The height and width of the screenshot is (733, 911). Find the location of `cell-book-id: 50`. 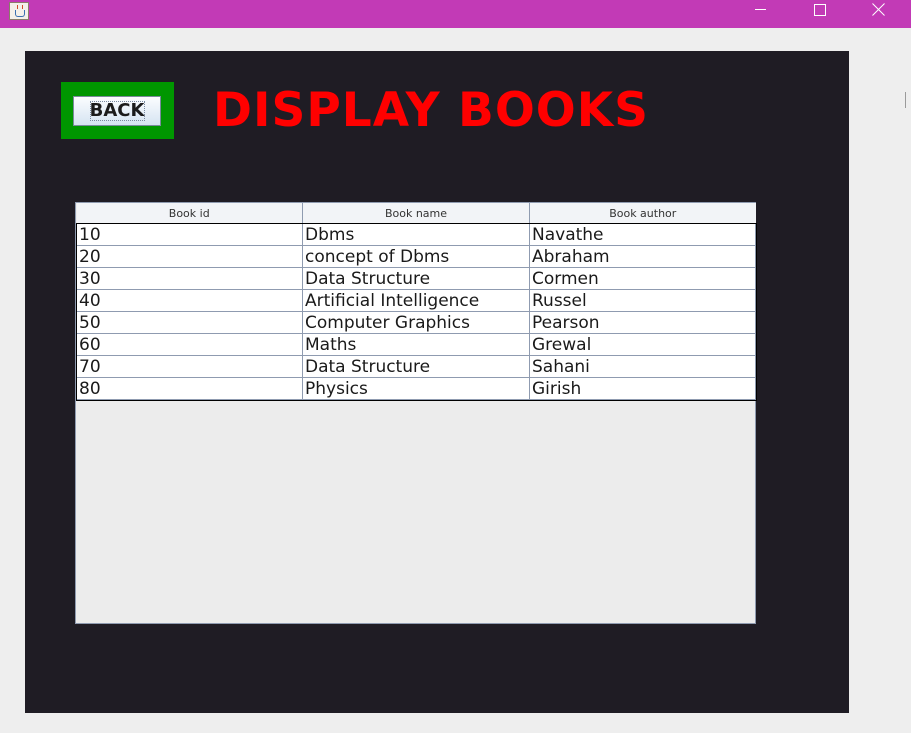

cell-book-id: 50 is located at coordinates (189, 322).